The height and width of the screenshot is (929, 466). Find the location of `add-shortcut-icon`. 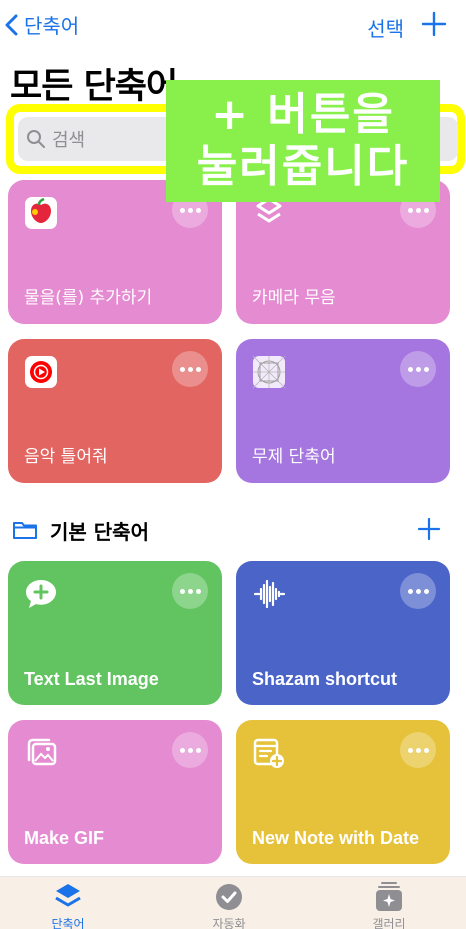

add-shortcut-icon is located at coordinates (434, 24).